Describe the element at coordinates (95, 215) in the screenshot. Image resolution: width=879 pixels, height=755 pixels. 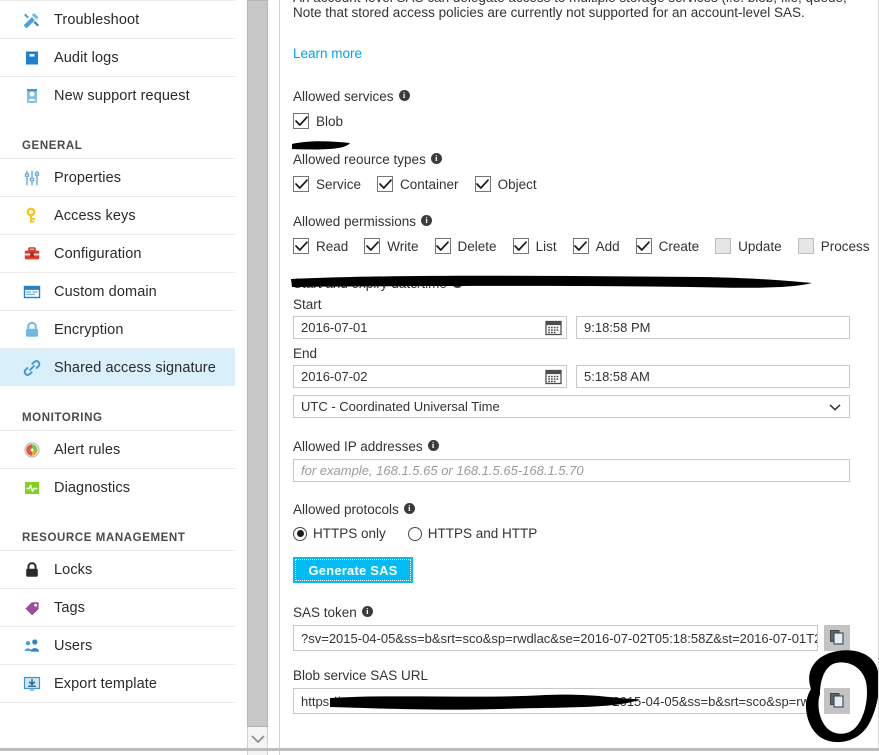
I see `sidebar-item-label: Access keys` at that location.